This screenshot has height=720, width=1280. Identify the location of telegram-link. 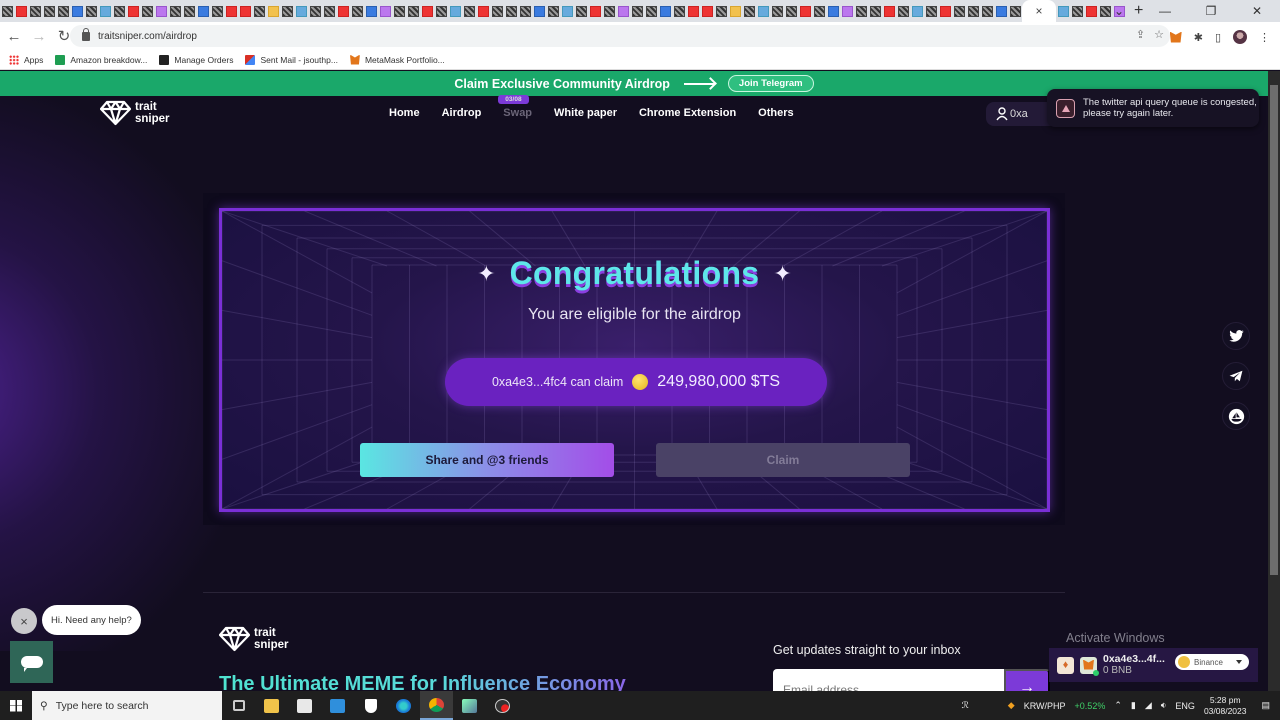
(1236, 376).